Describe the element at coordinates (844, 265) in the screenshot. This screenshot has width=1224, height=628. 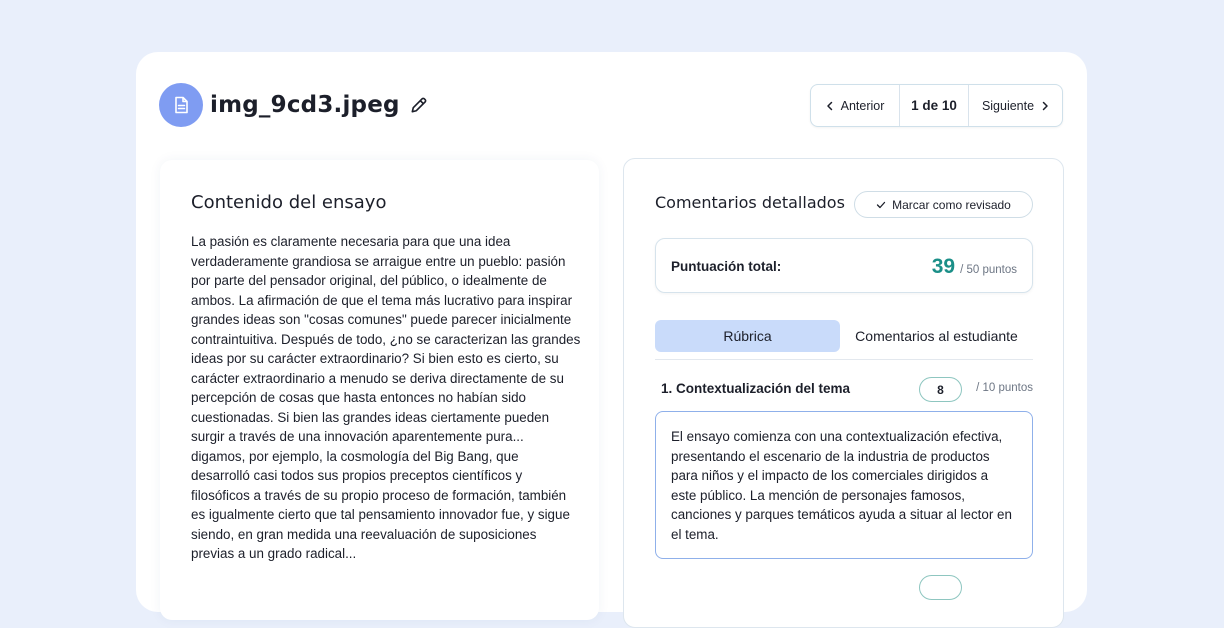
I see `total-score-box: Puntuación total: 39 / 50 puntos` at that location.